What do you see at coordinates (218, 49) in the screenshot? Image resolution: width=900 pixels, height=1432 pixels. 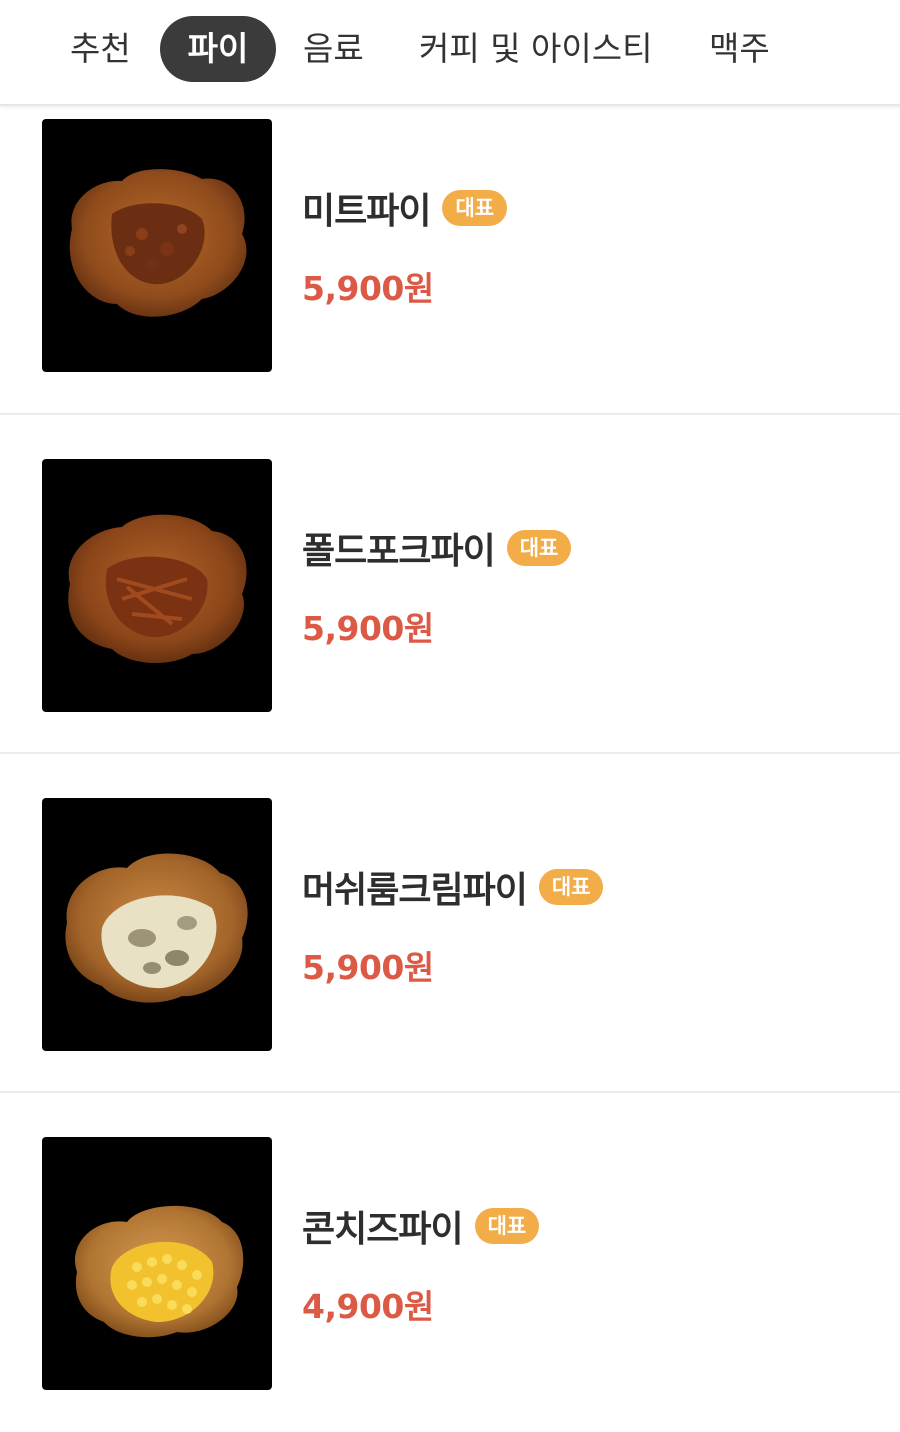 I see `tab-pie: 파이` at bounding box center [218, 49].